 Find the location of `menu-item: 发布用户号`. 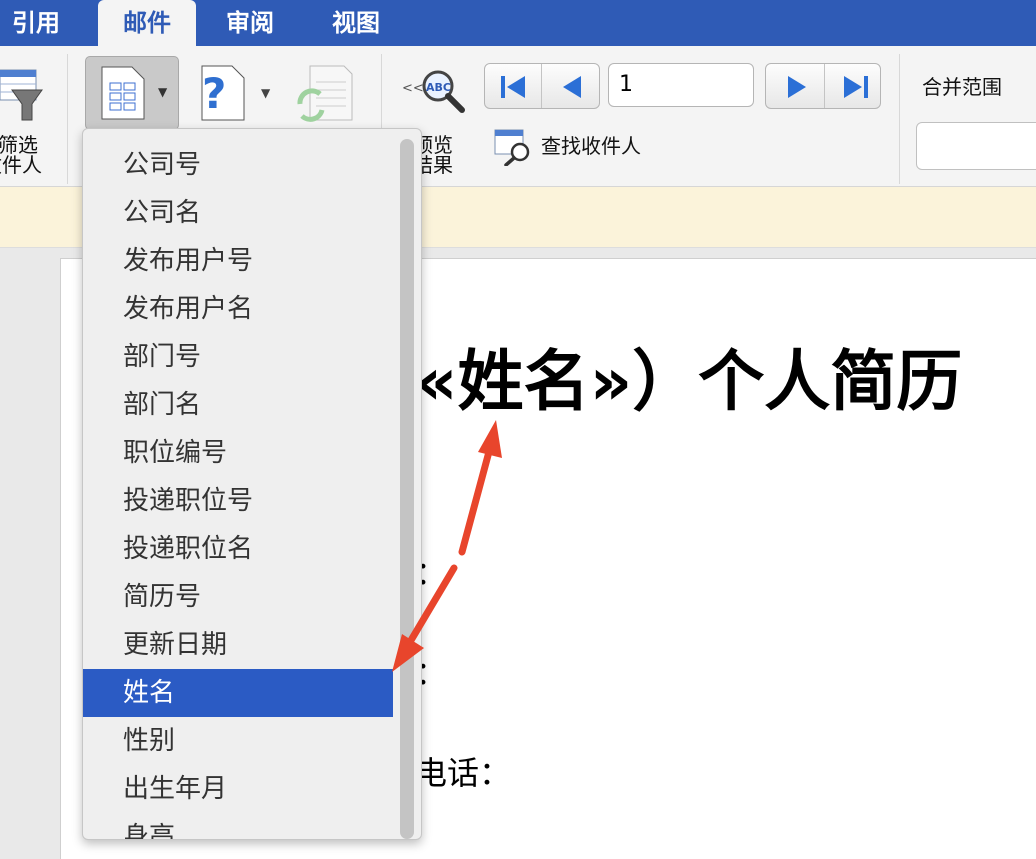

menu-item: 发布用户号 is located at coordinates (238, 261).